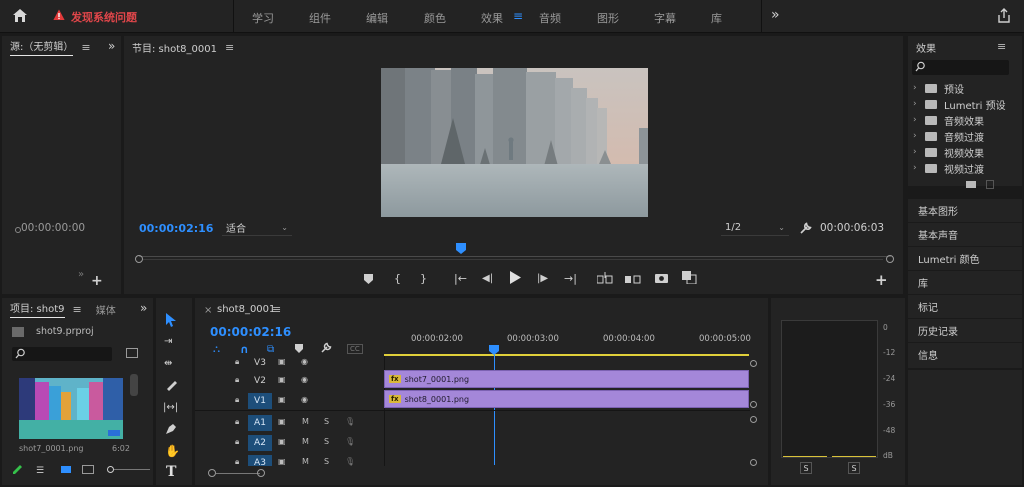 This screenshot has width=1024, height=487. I want to click on freeform-view-icon, so click(88, 469).